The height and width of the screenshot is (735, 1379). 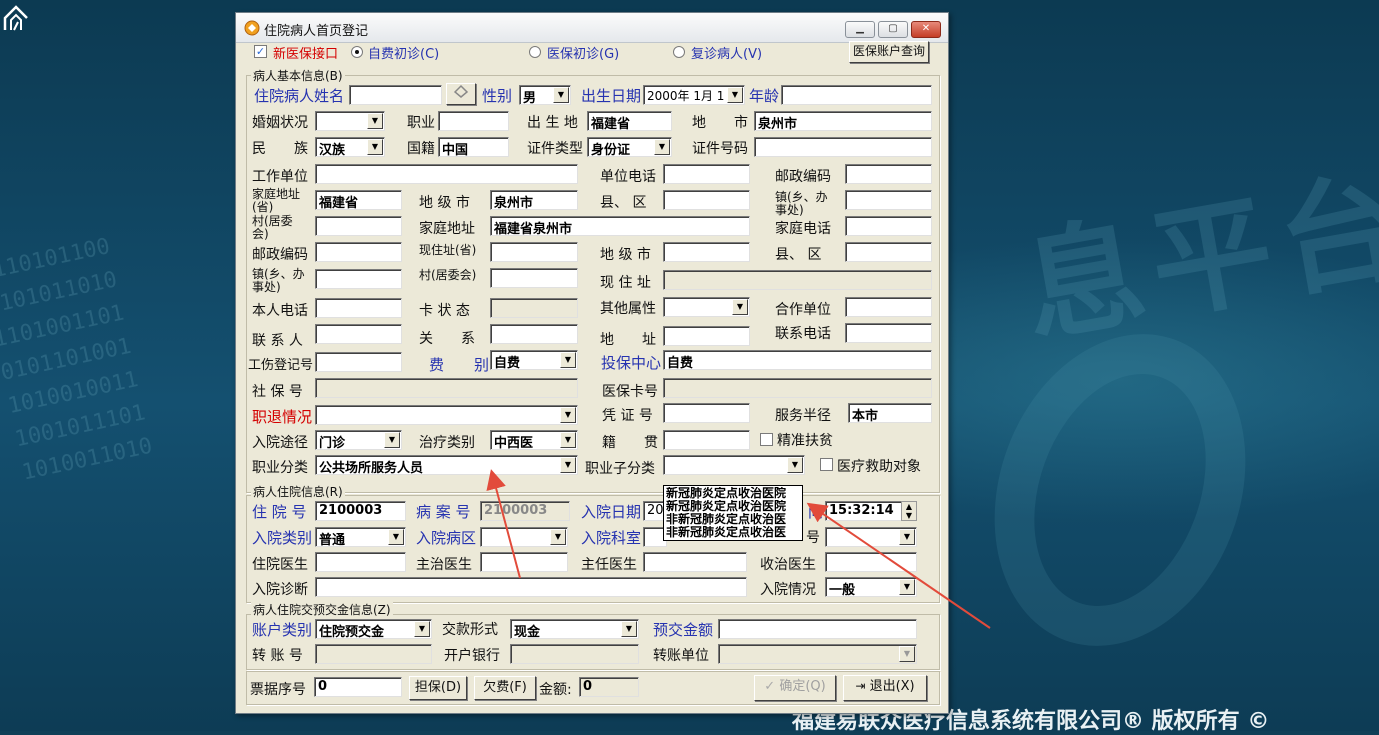 I want to click on close-button: ✕, so click(x=926, y=29).